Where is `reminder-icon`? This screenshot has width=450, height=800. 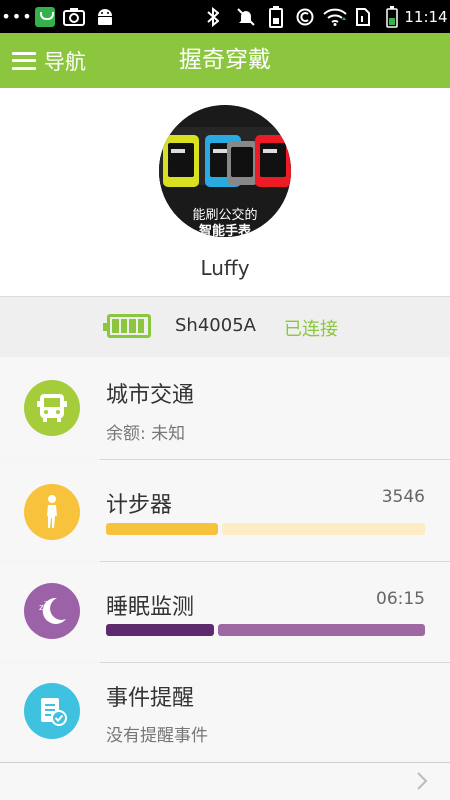 reminder-icon is located at coordinates (52, 711).